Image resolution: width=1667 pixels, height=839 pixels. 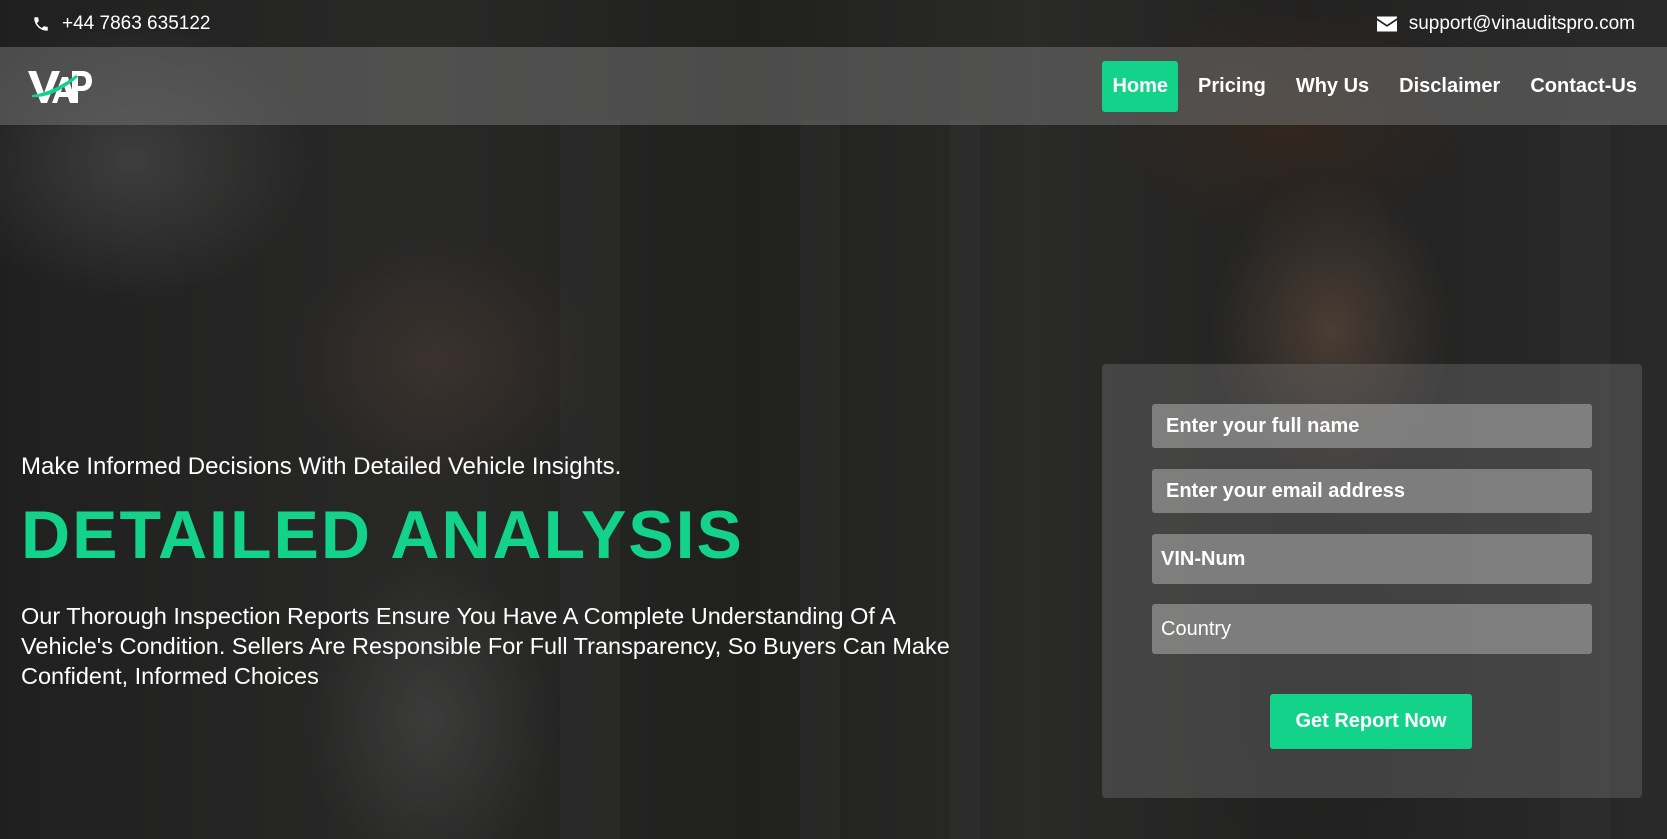 What do you see at coordinates (41, 24) in the screenshot?
I see `phone-icon` at bounding box center [41, 24].